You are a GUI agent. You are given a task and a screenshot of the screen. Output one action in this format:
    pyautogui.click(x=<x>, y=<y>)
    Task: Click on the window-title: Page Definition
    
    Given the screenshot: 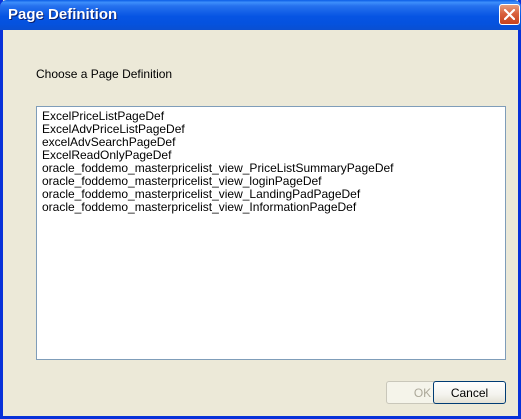 What is the action you would take?
    pyautogui.click(x=63, y=14)
    